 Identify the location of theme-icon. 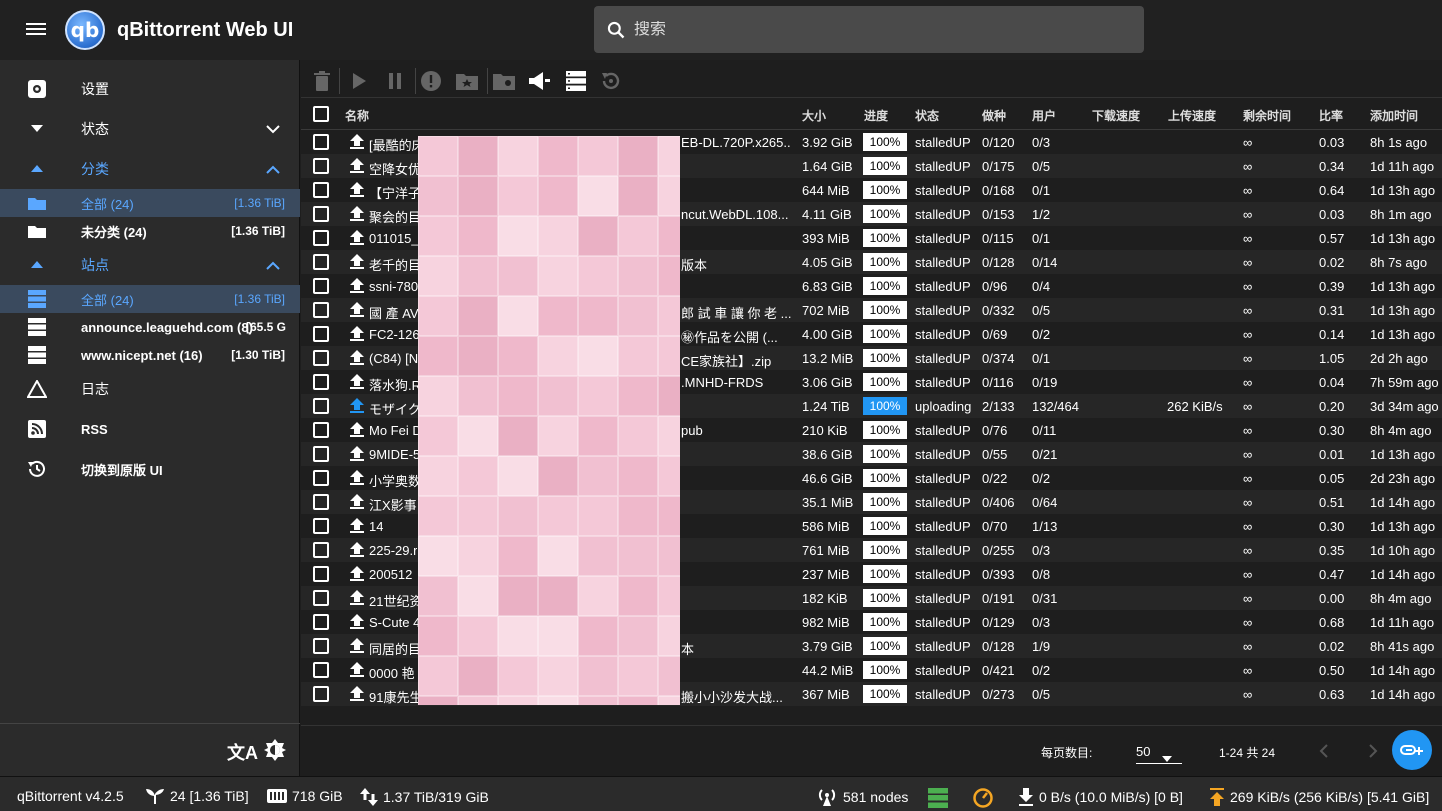
(275, 751).